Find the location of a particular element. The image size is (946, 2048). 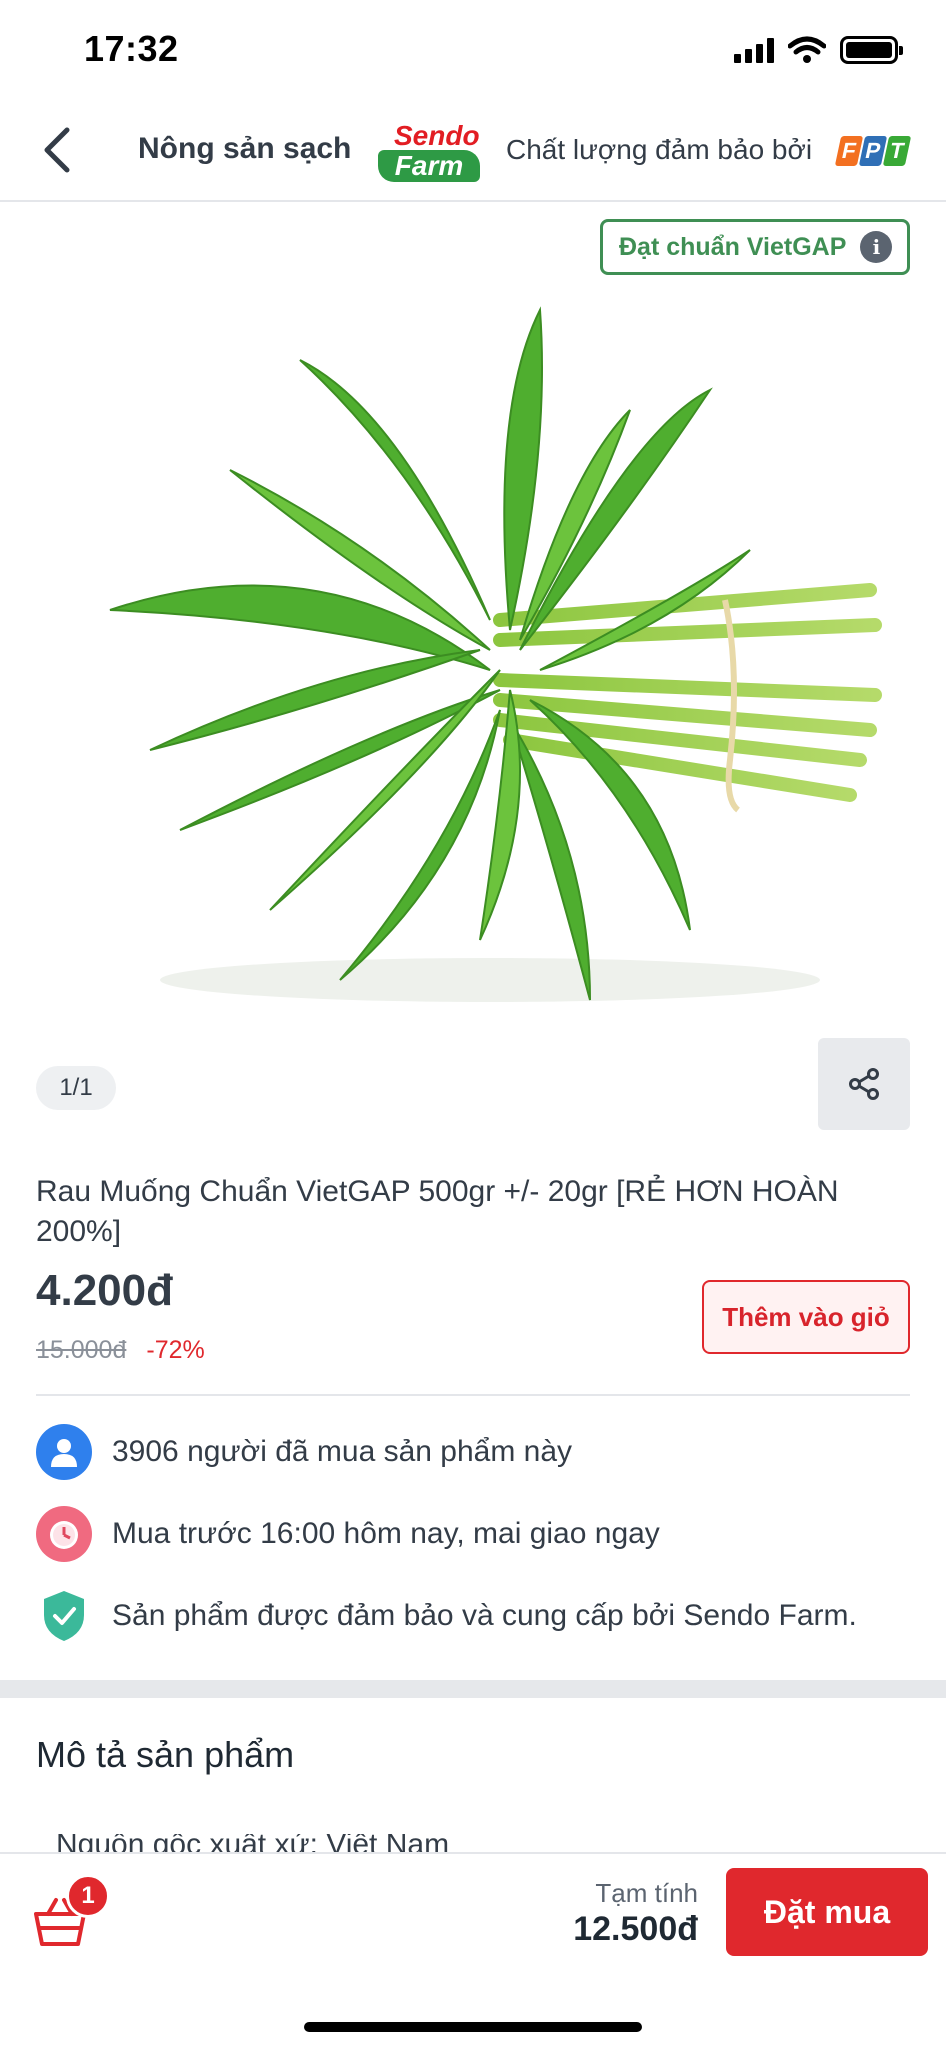

wifi-icon is located at coordinates (807, 49).